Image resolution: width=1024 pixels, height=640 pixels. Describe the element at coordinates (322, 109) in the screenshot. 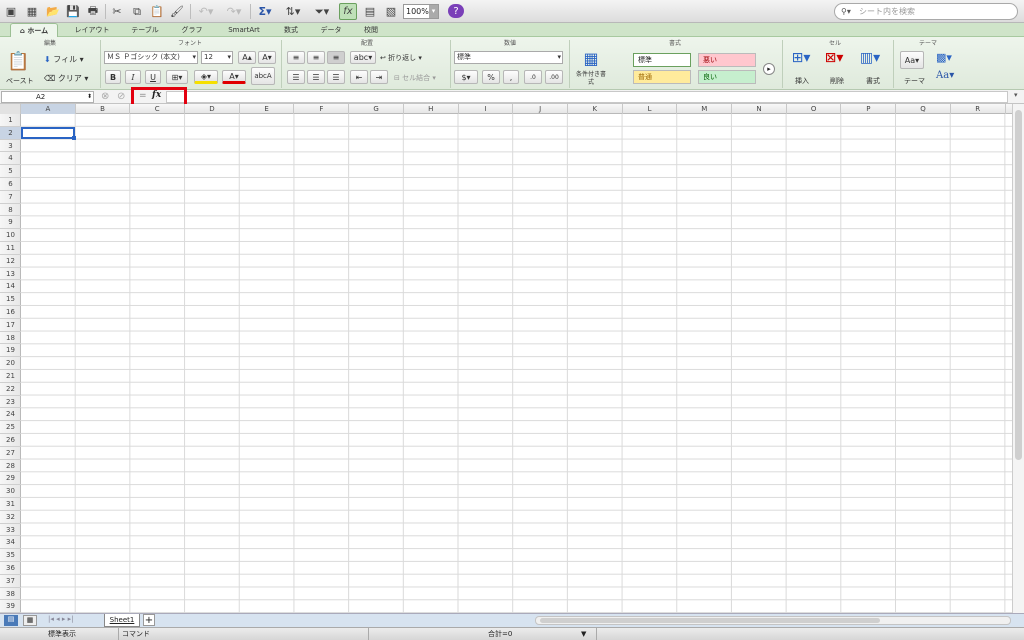

I see `column-header-f: F` at that location.